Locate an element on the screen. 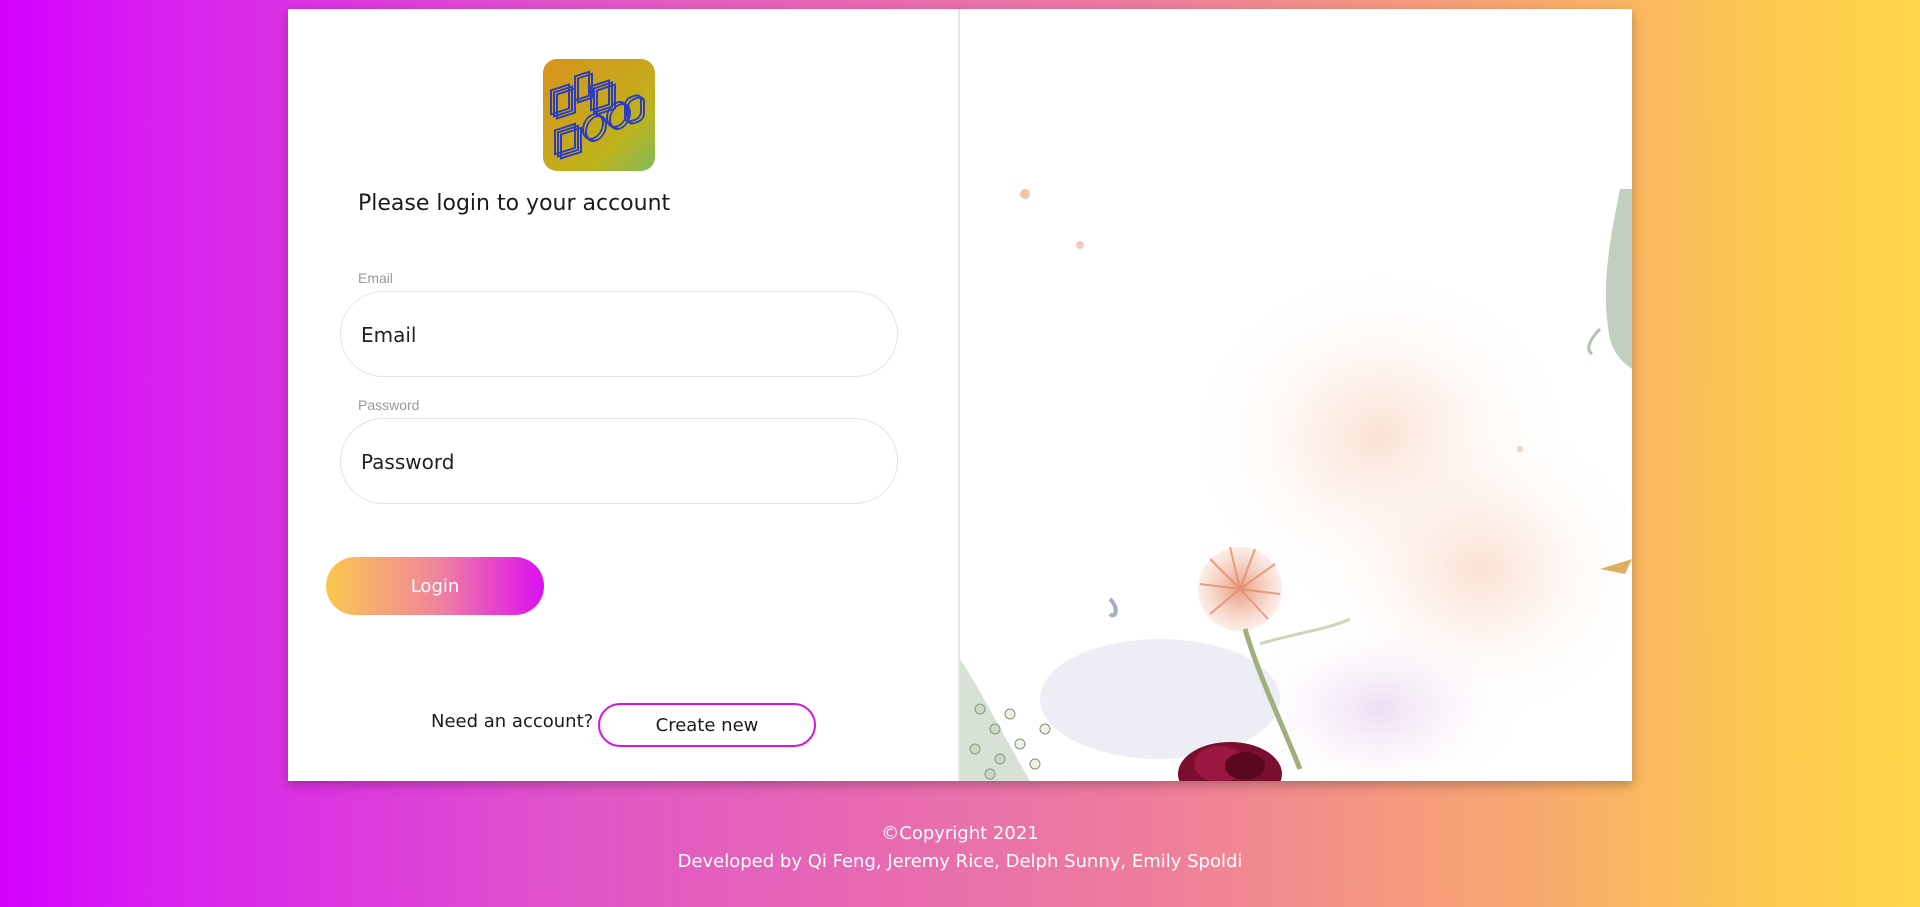  password-label: Password is located at coordinates (389, 405).